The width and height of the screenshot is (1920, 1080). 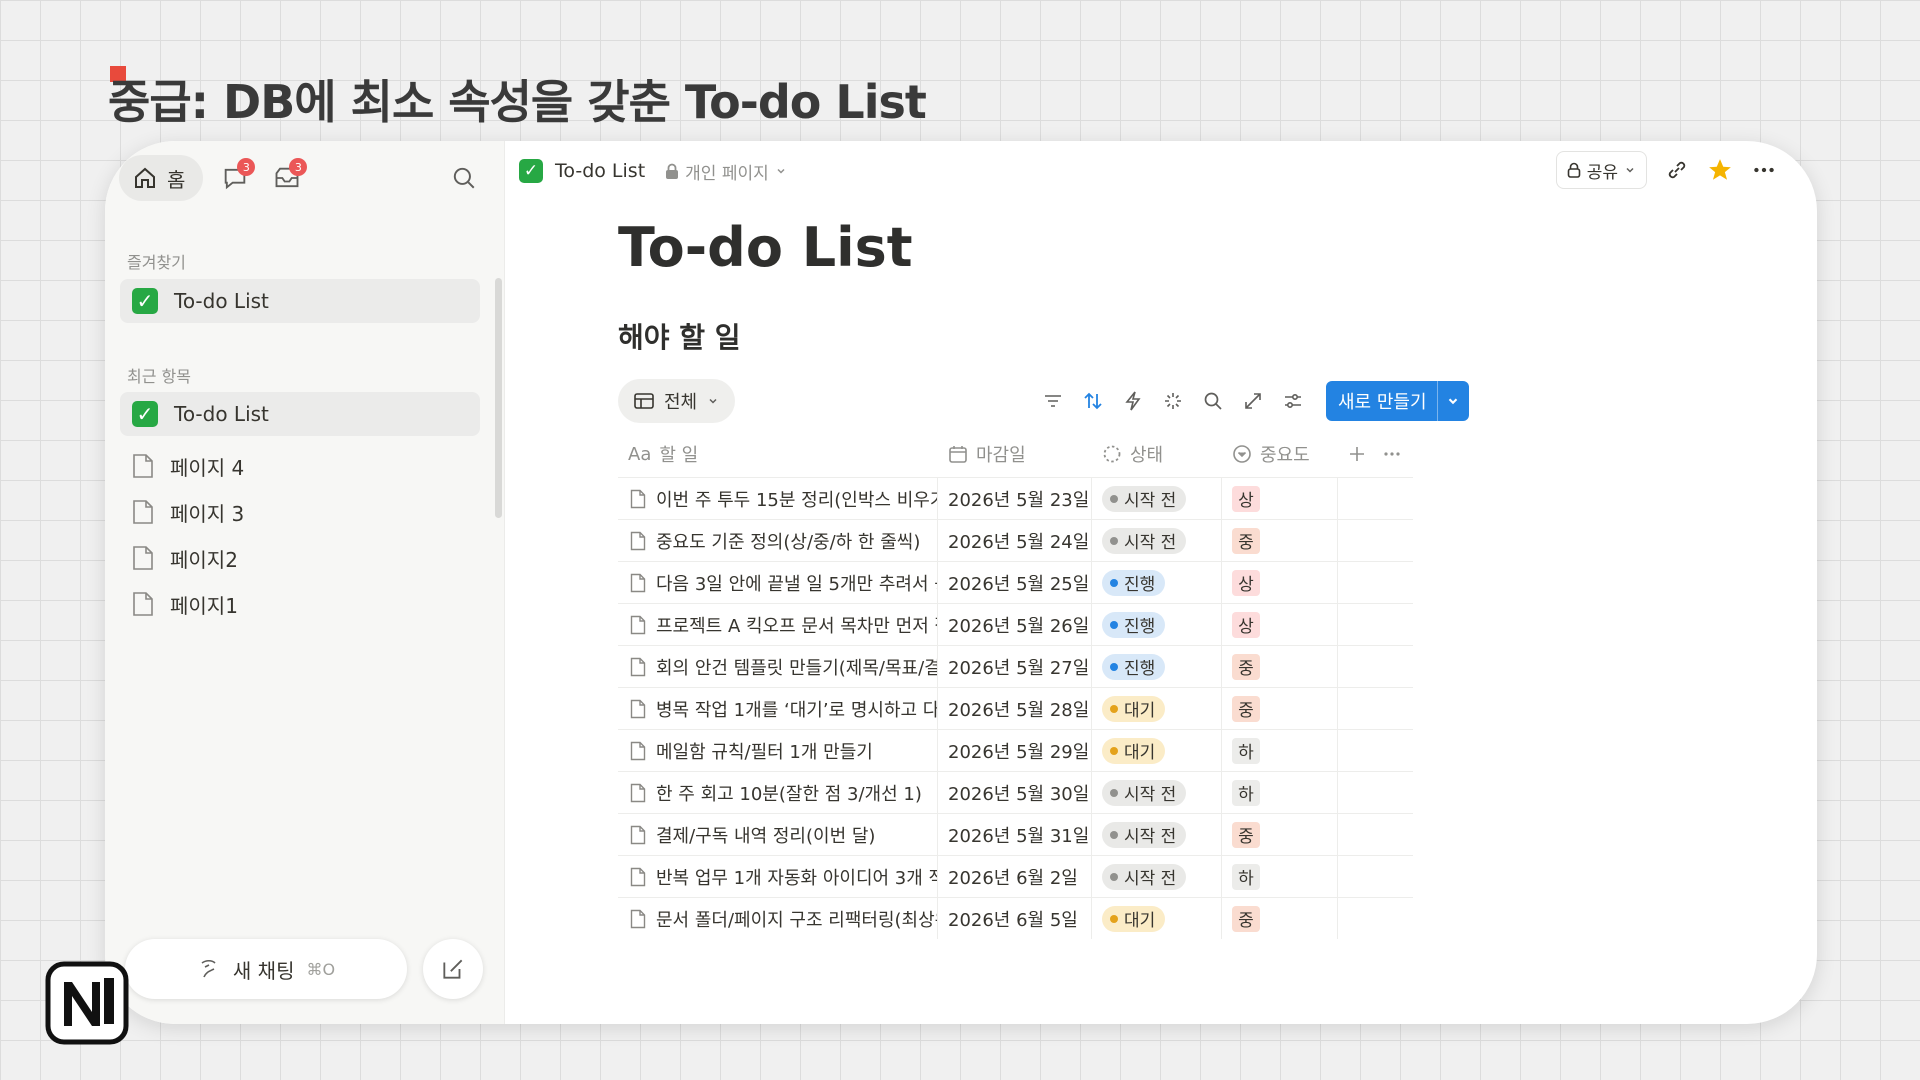 What do you see at coordinates (797, 500) in the screenshot?
I see `task-title: 이번 주 투두 15분 정리(인박스 비우기)` at bounding box center [797, 500].